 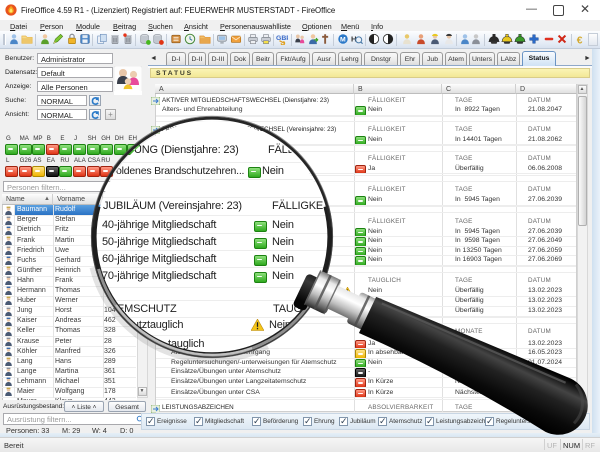 What do you see at coordinates (282, 38) in the screenshot?
I see `svg-text: GBP` at bounding box center [282, 38].